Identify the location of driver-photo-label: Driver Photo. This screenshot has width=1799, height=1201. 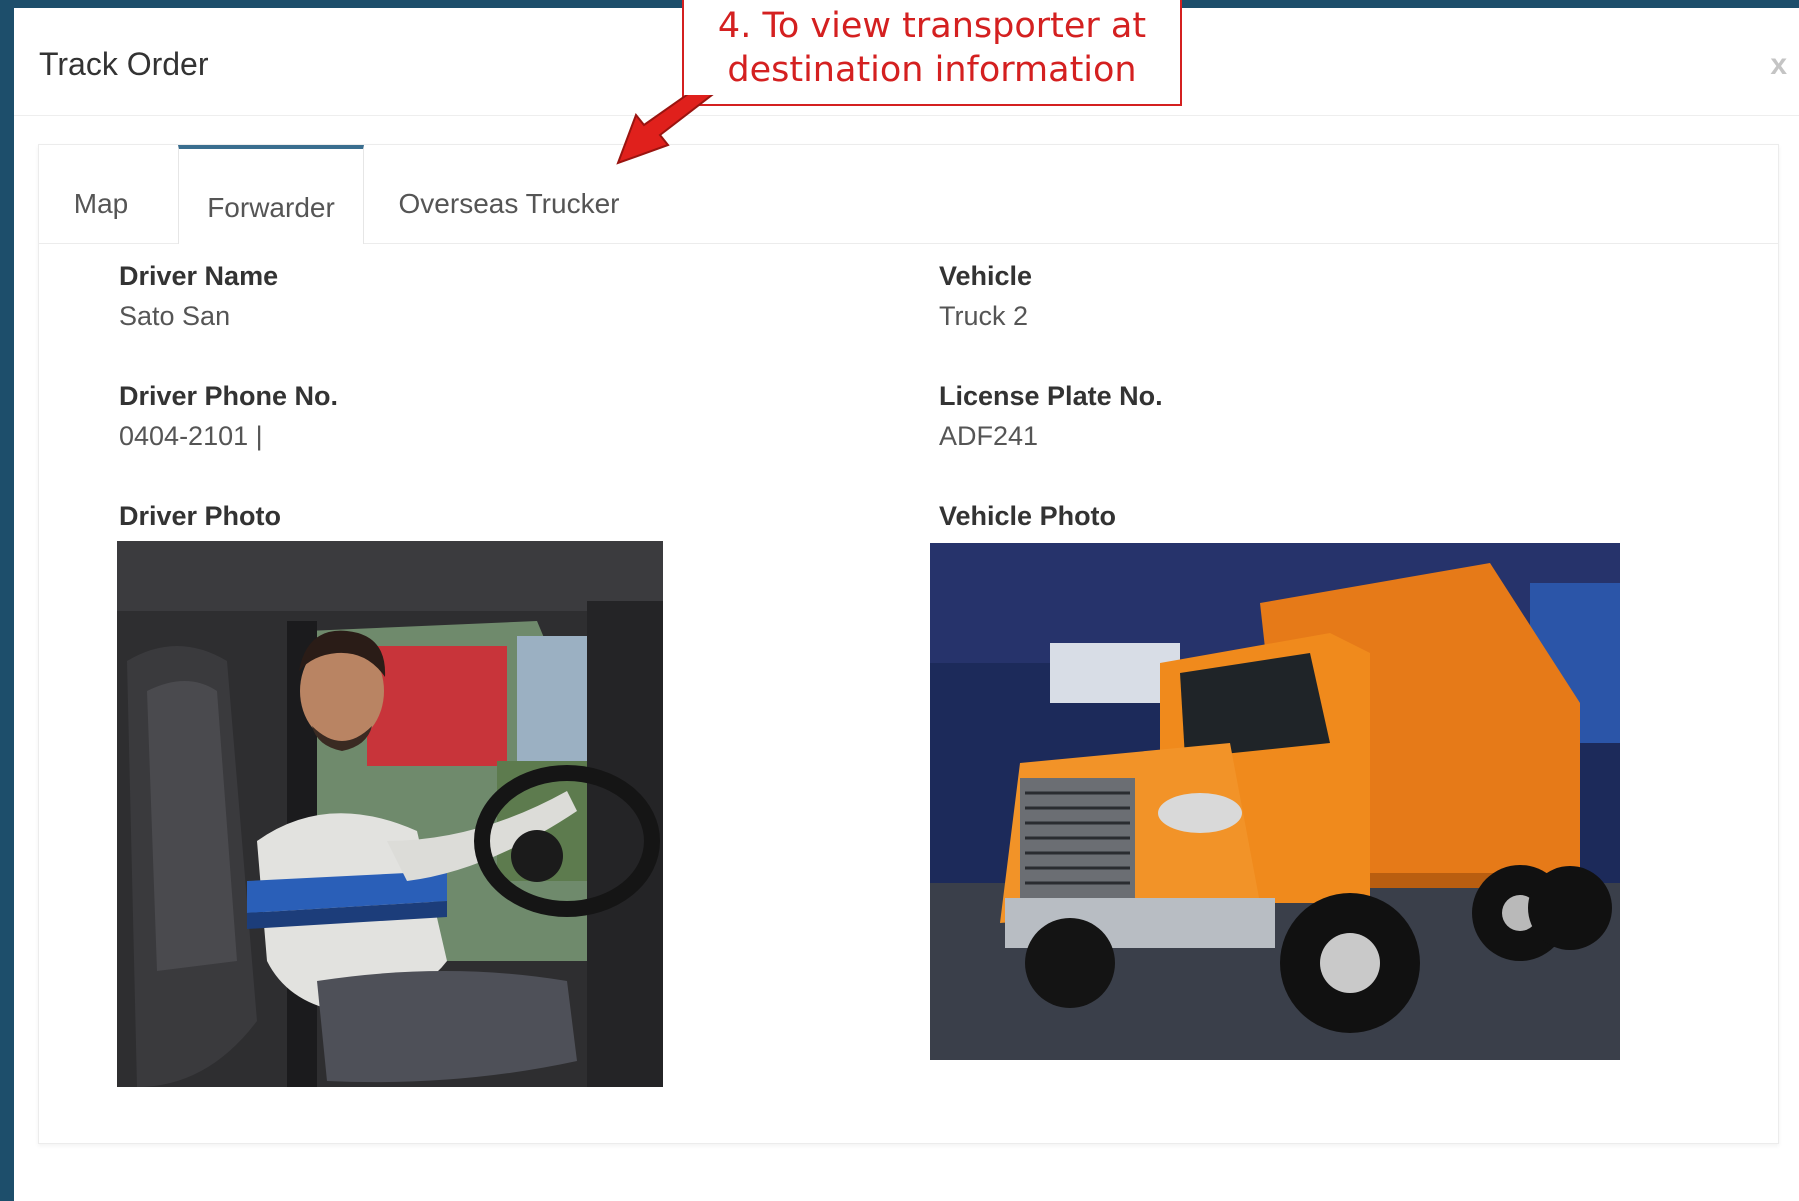
(200, 516).